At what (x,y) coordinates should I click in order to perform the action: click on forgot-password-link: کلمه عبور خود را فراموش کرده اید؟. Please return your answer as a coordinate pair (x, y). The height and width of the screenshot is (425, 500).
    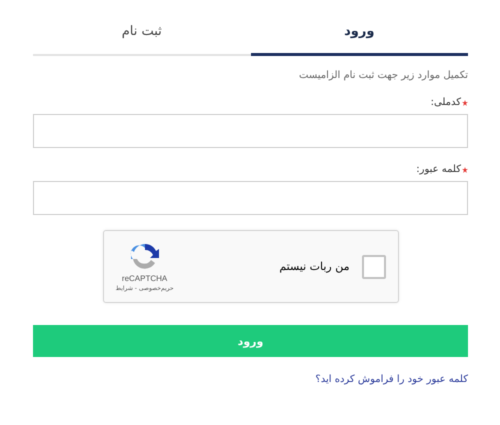
    Looking at the image, I should click on (391, 379).